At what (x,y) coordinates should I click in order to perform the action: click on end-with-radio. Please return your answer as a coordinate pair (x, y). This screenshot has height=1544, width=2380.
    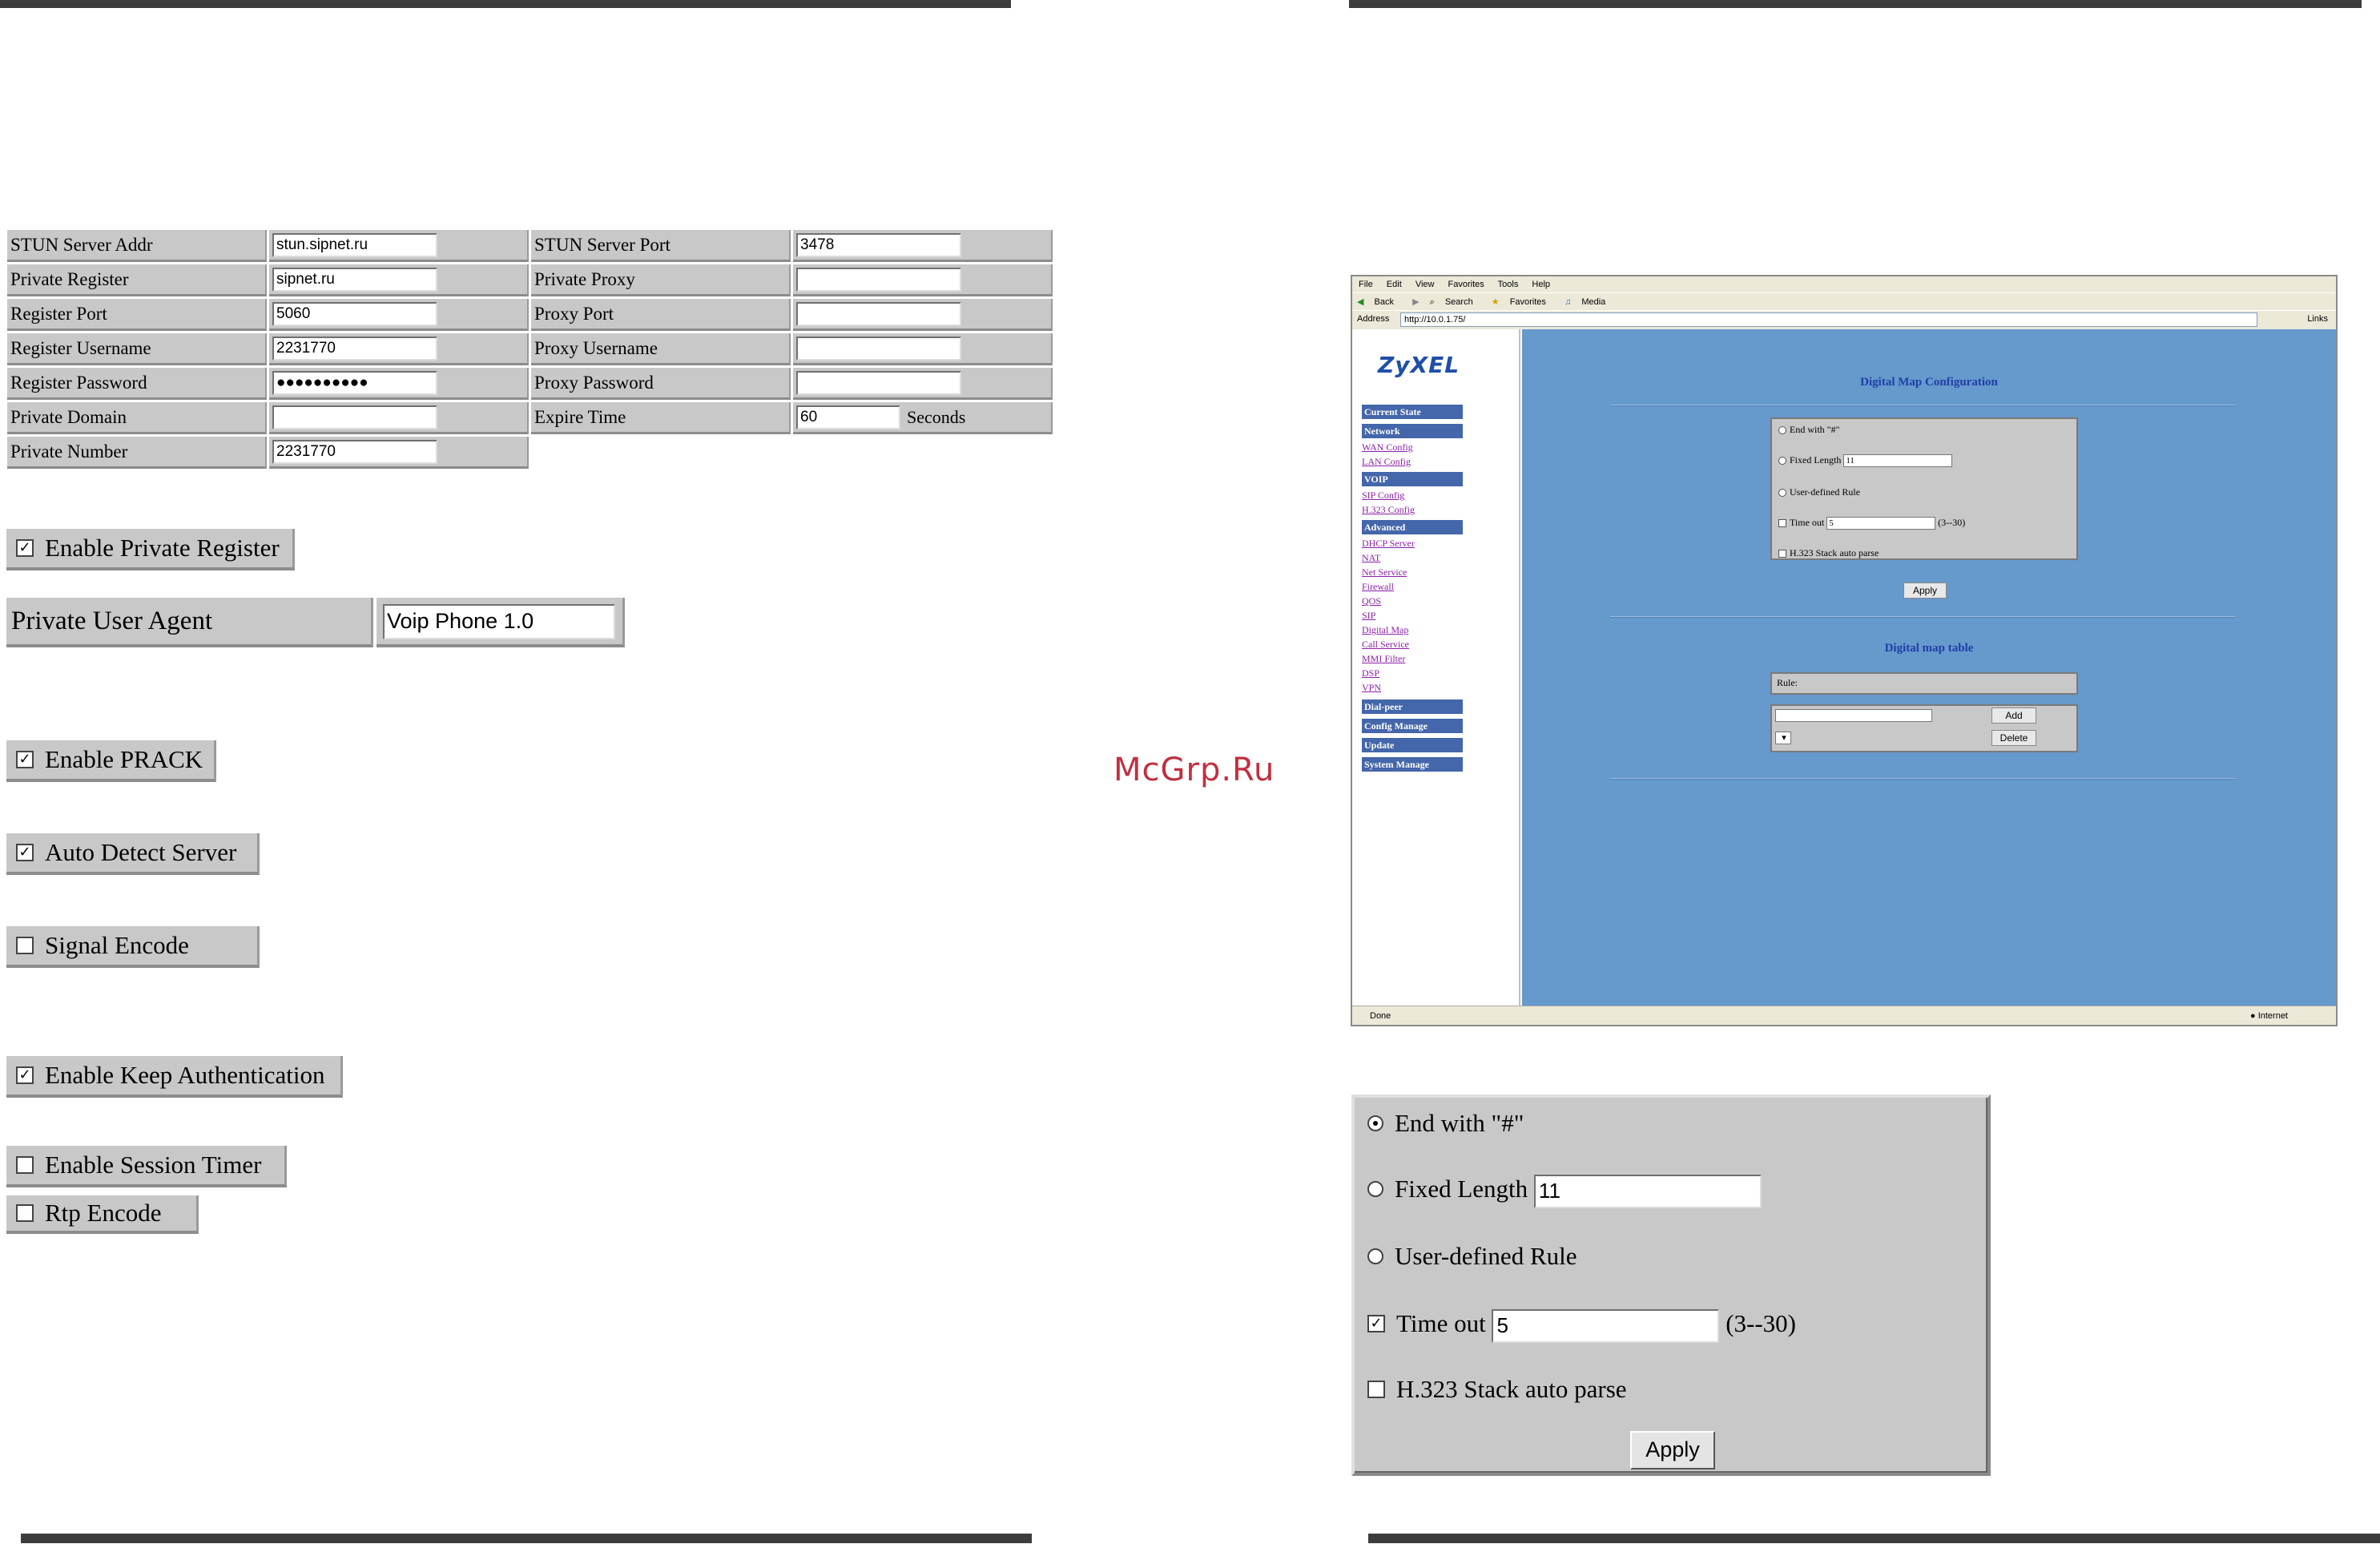
    Looking at the image, I should click on (1375, 1123).